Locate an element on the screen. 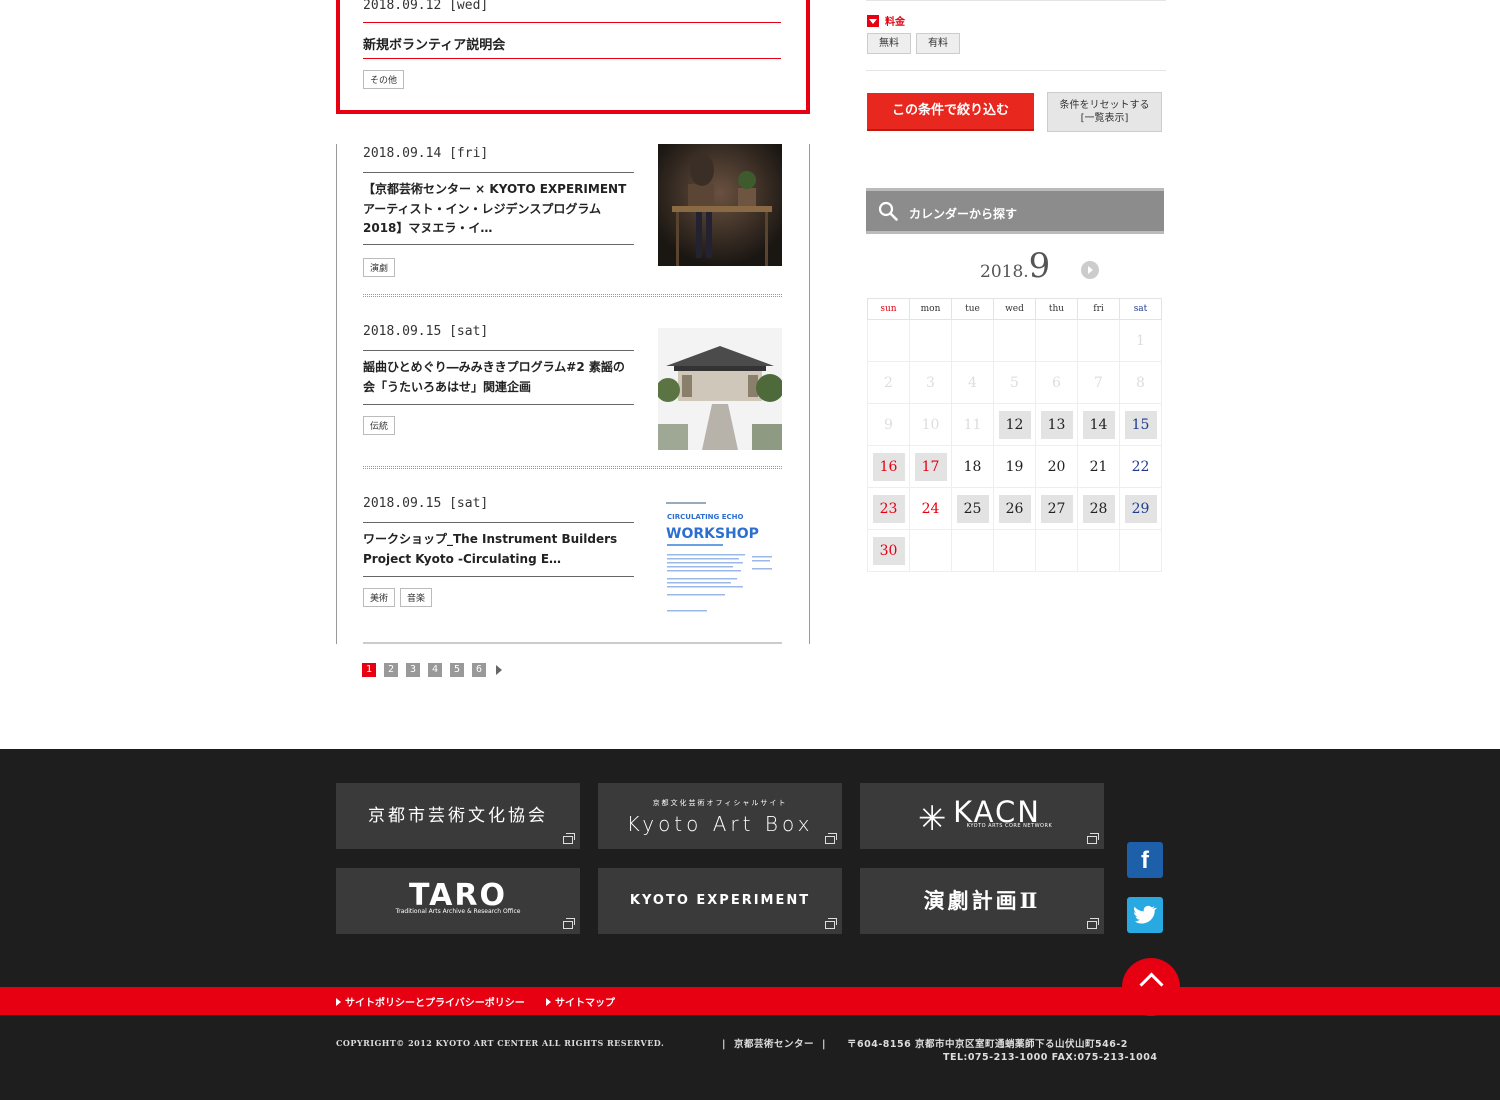  fee-filter-header: 料金 is located at coordinates (886, 20).